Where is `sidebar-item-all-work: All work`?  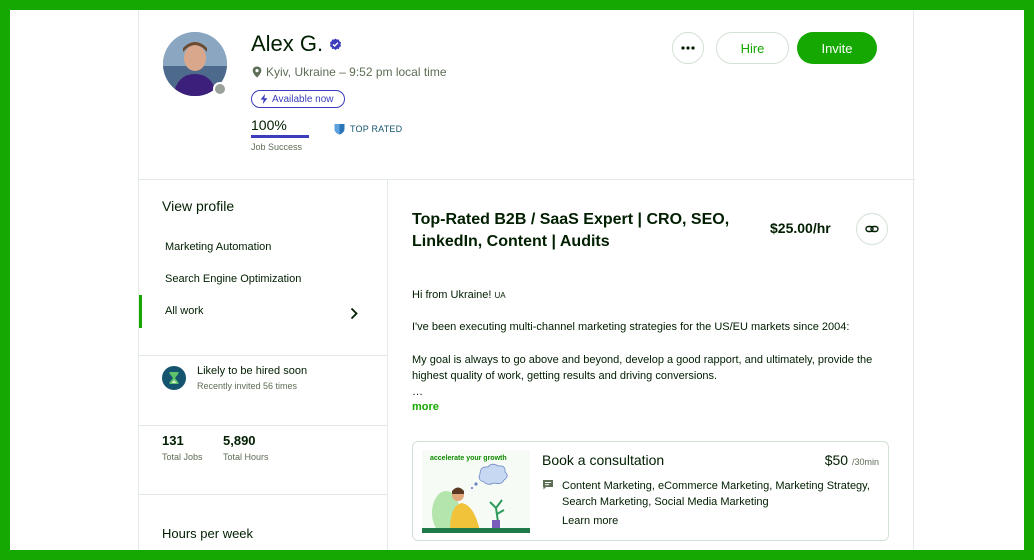 sidebar-item-all-work: All work is located at coordinates (184, 311).